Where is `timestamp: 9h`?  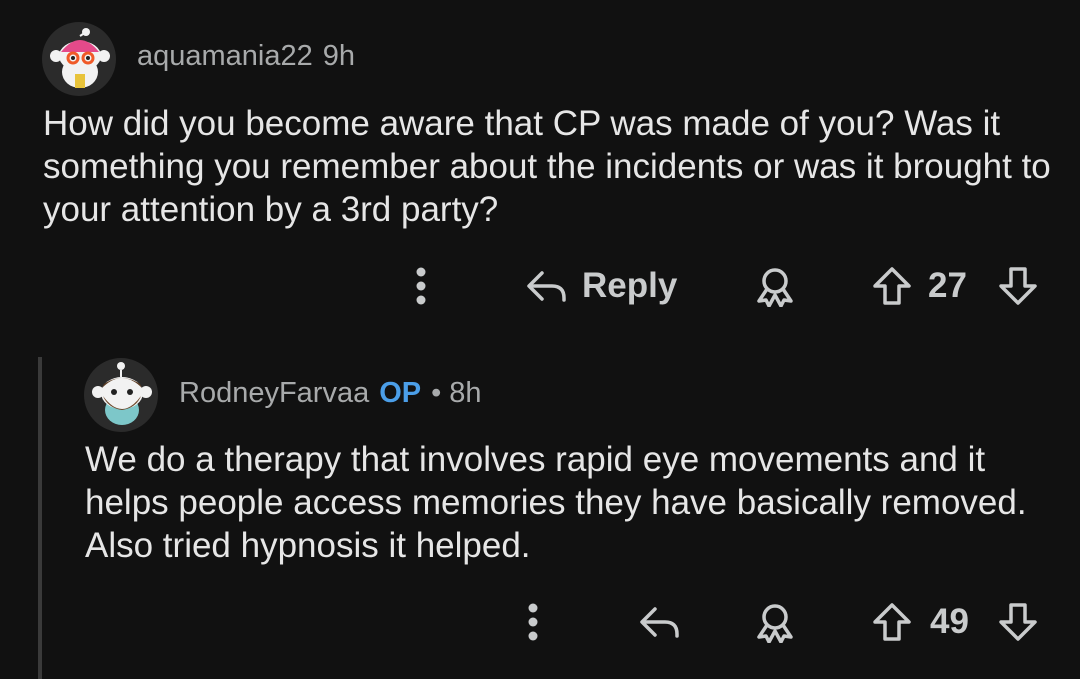
timestamp: 9h is located at coordinates (339, 56).